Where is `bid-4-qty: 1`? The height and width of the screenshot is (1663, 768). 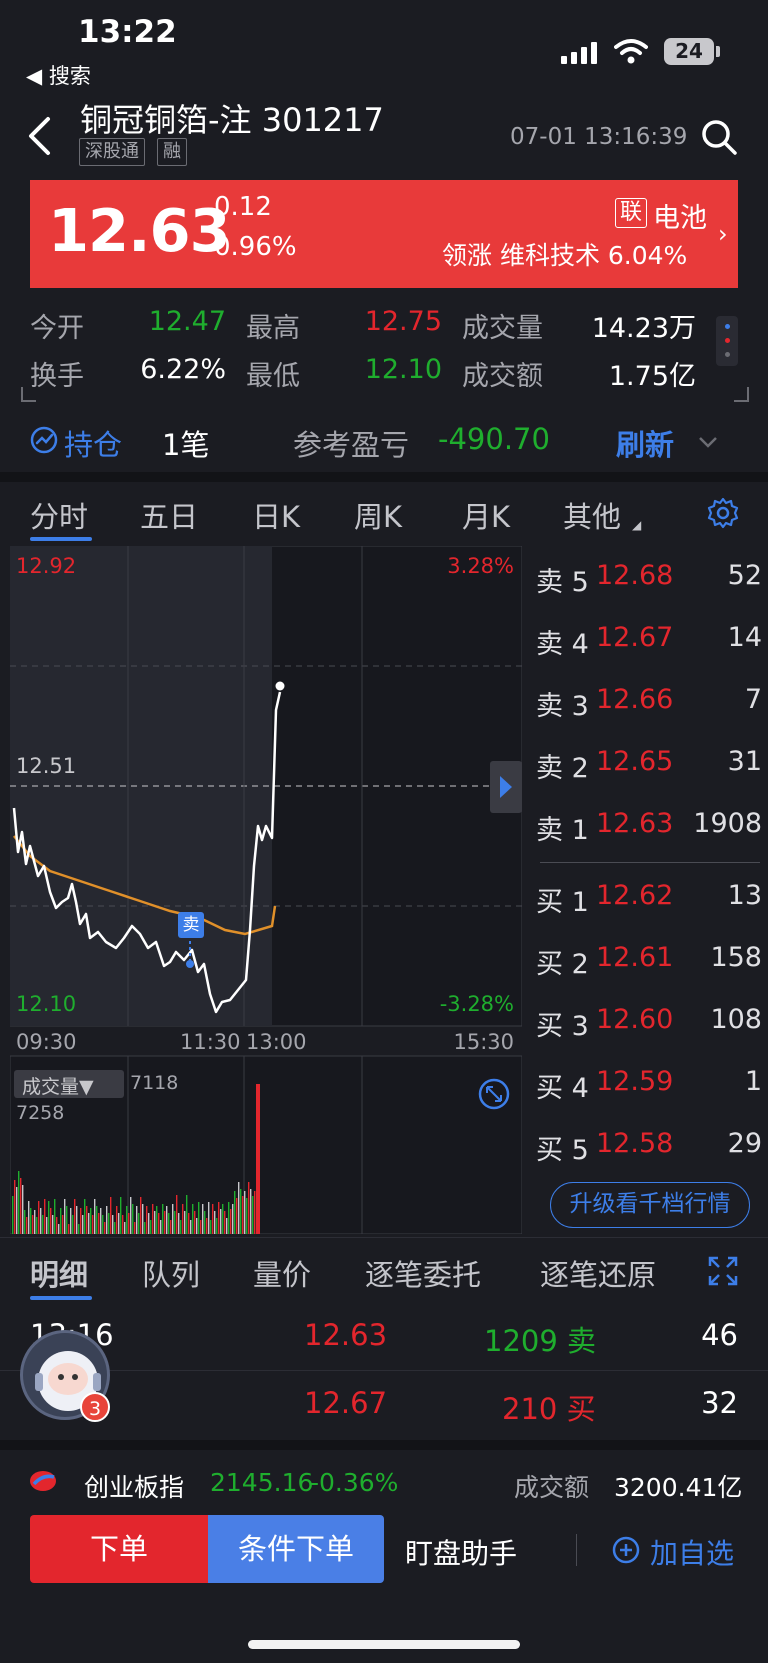 bid-4-qty: 1 is located at coordinates (753, 1081).